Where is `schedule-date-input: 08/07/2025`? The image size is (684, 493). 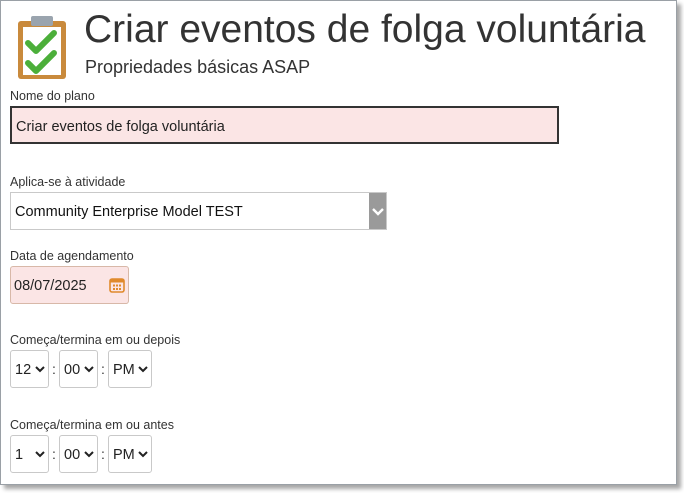 schedule-date-input: 08/07/2025 is located at coordinates (69, 285).